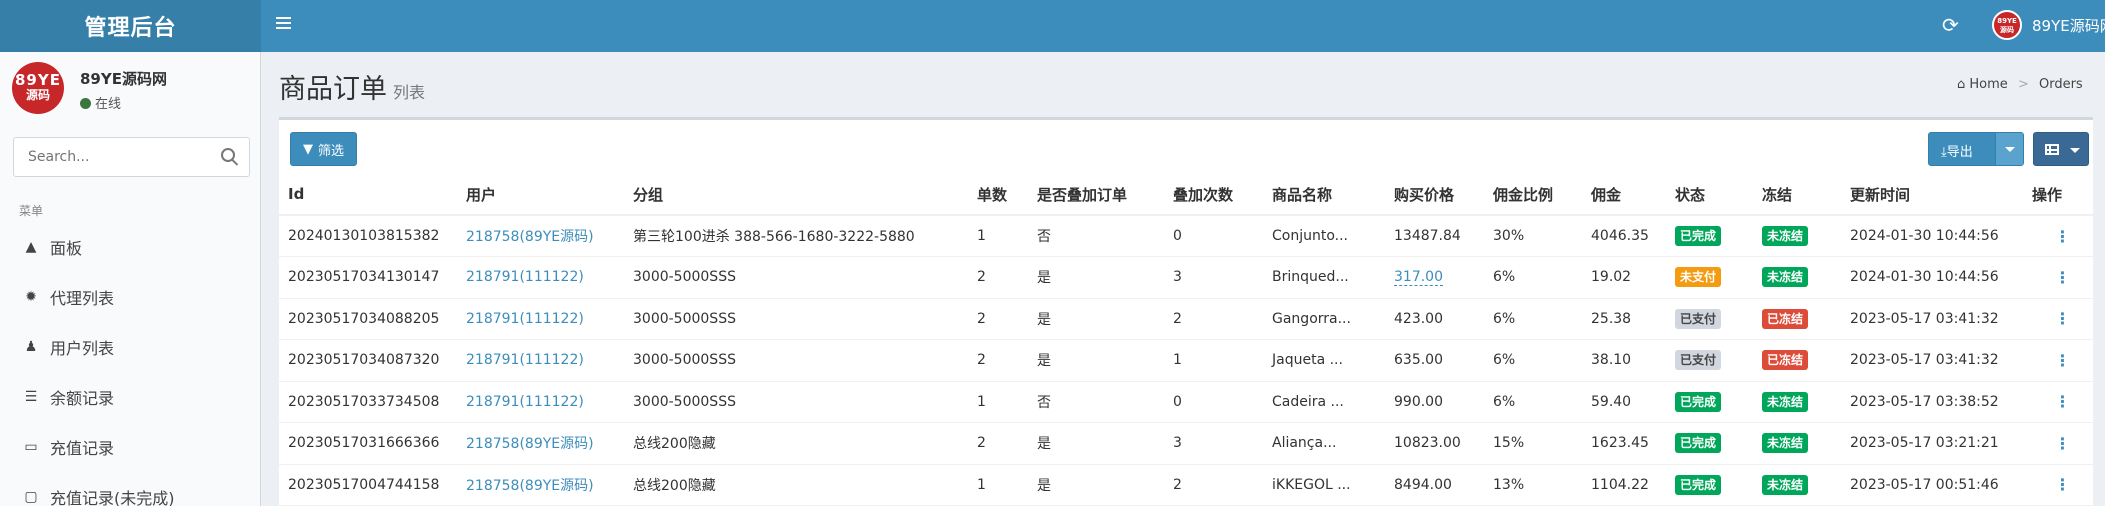  I want to click on column-header: 更新时间, so click(1932, 195).